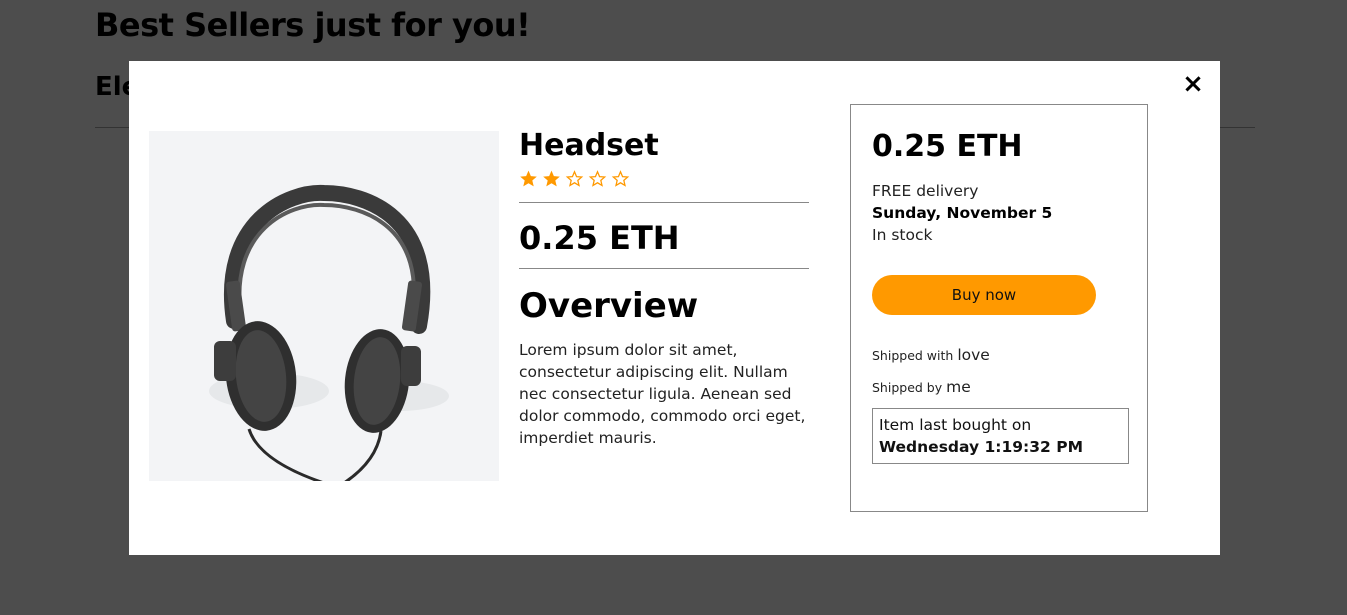  Describe the element at coordinates (329, 332) in the screenshot. I see `headphones-icon` at that location.